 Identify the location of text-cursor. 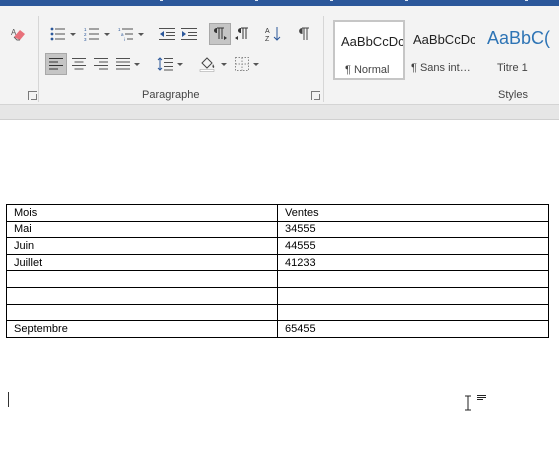
(8, 399).